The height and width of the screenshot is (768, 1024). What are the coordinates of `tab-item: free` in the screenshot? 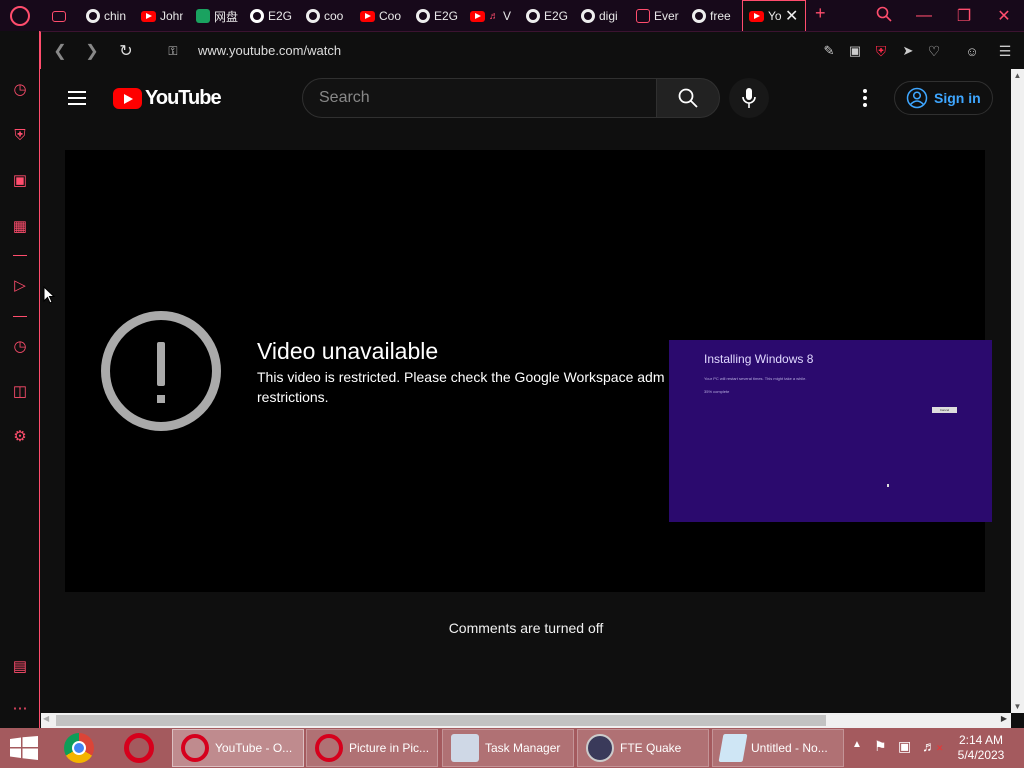 It's located at (713, 16).